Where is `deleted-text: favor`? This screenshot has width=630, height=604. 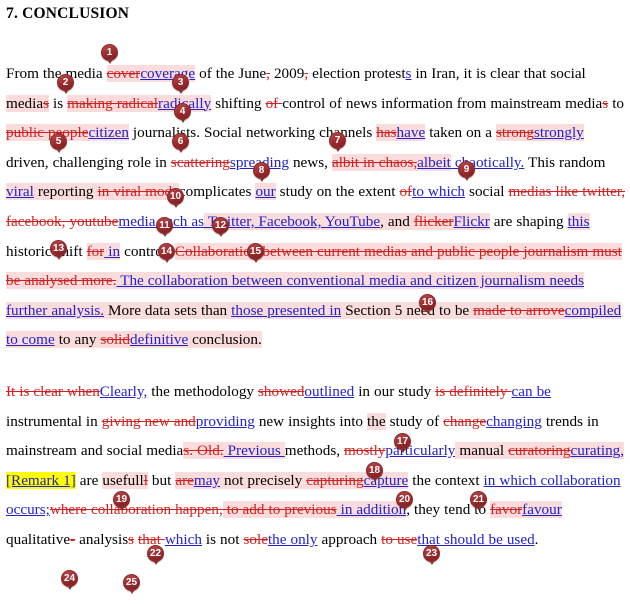 deleted-text: favor is located at coordinates (506, 510).